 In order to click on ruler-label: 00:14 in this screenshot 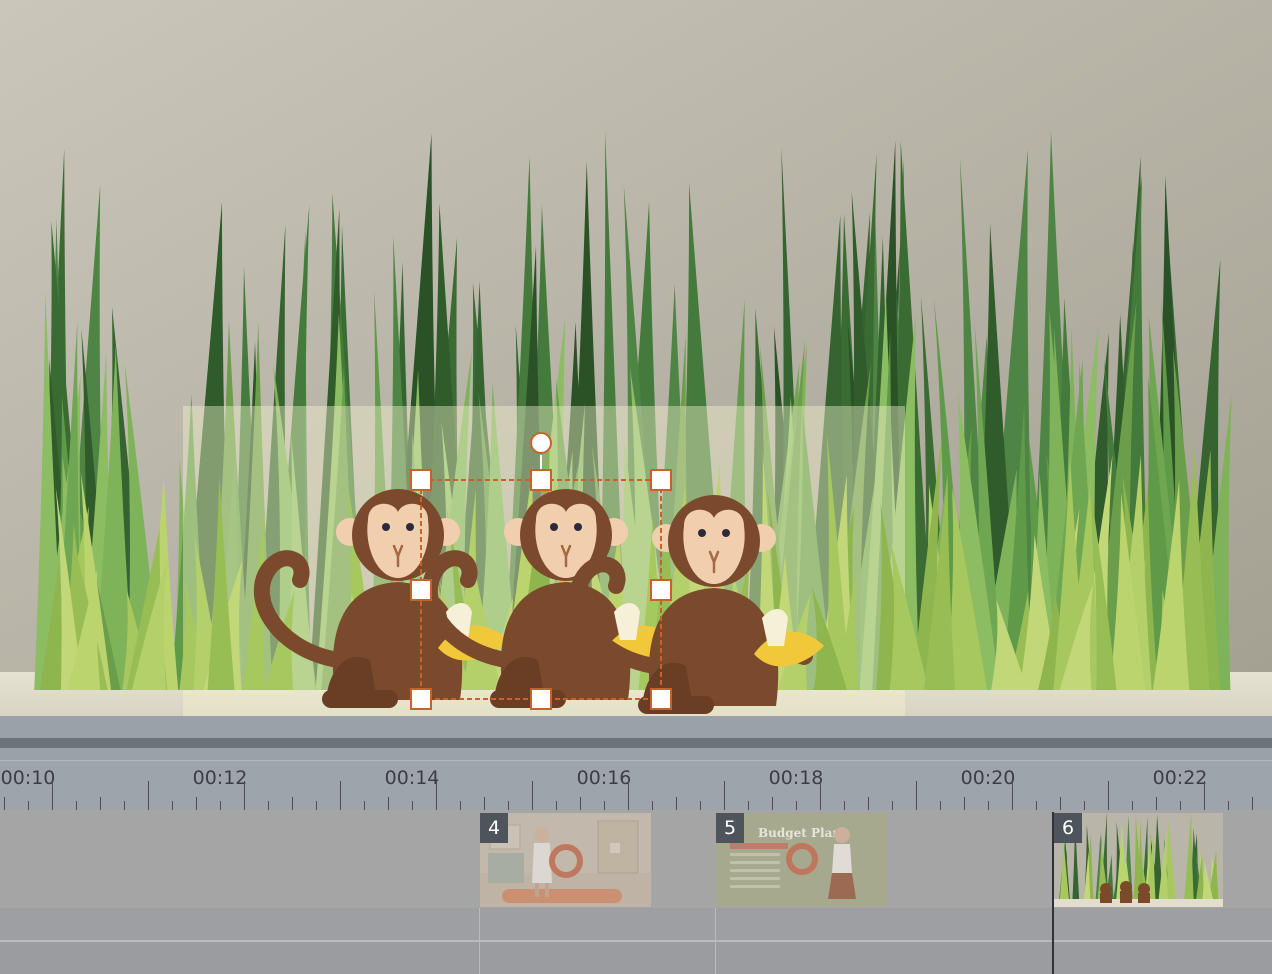, I will do `click(412, 778)`.